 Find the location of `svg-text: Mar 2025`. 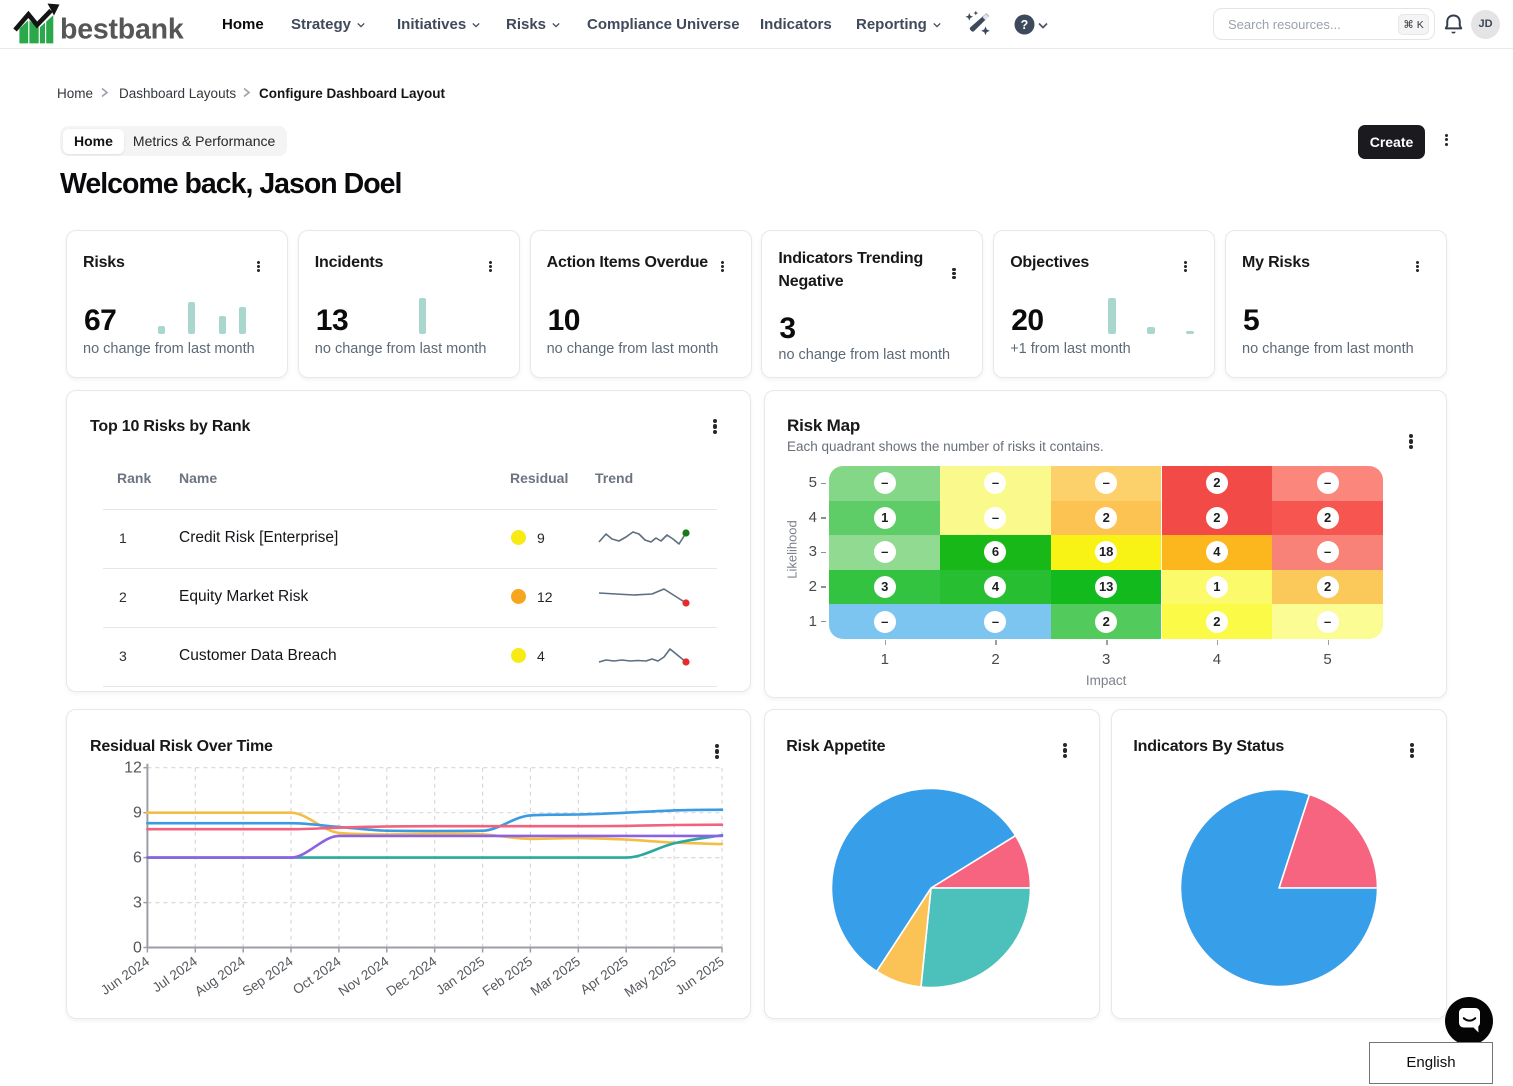

svg-text: Mar 2025 is located at coordinates (555, 976).